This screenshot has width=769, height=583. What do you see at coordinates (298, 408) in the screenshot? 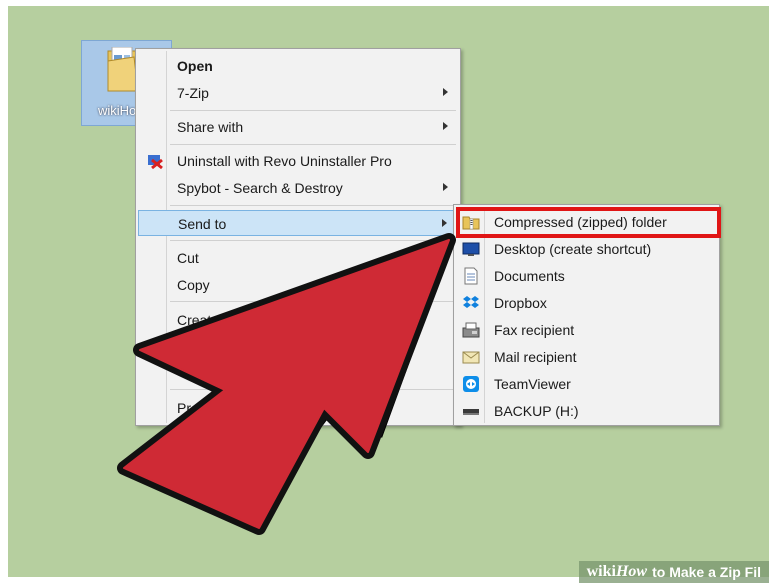
I see `menu-item-properties: Properti` at bounding box center [298, 408].